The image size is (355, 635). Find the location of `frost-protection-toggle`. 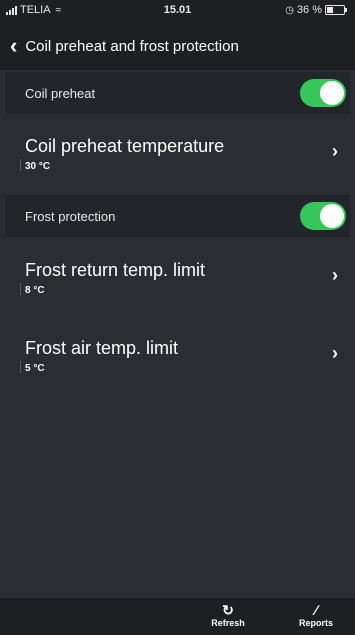

frost-protection-toggle is located at coordinates (323, 216).